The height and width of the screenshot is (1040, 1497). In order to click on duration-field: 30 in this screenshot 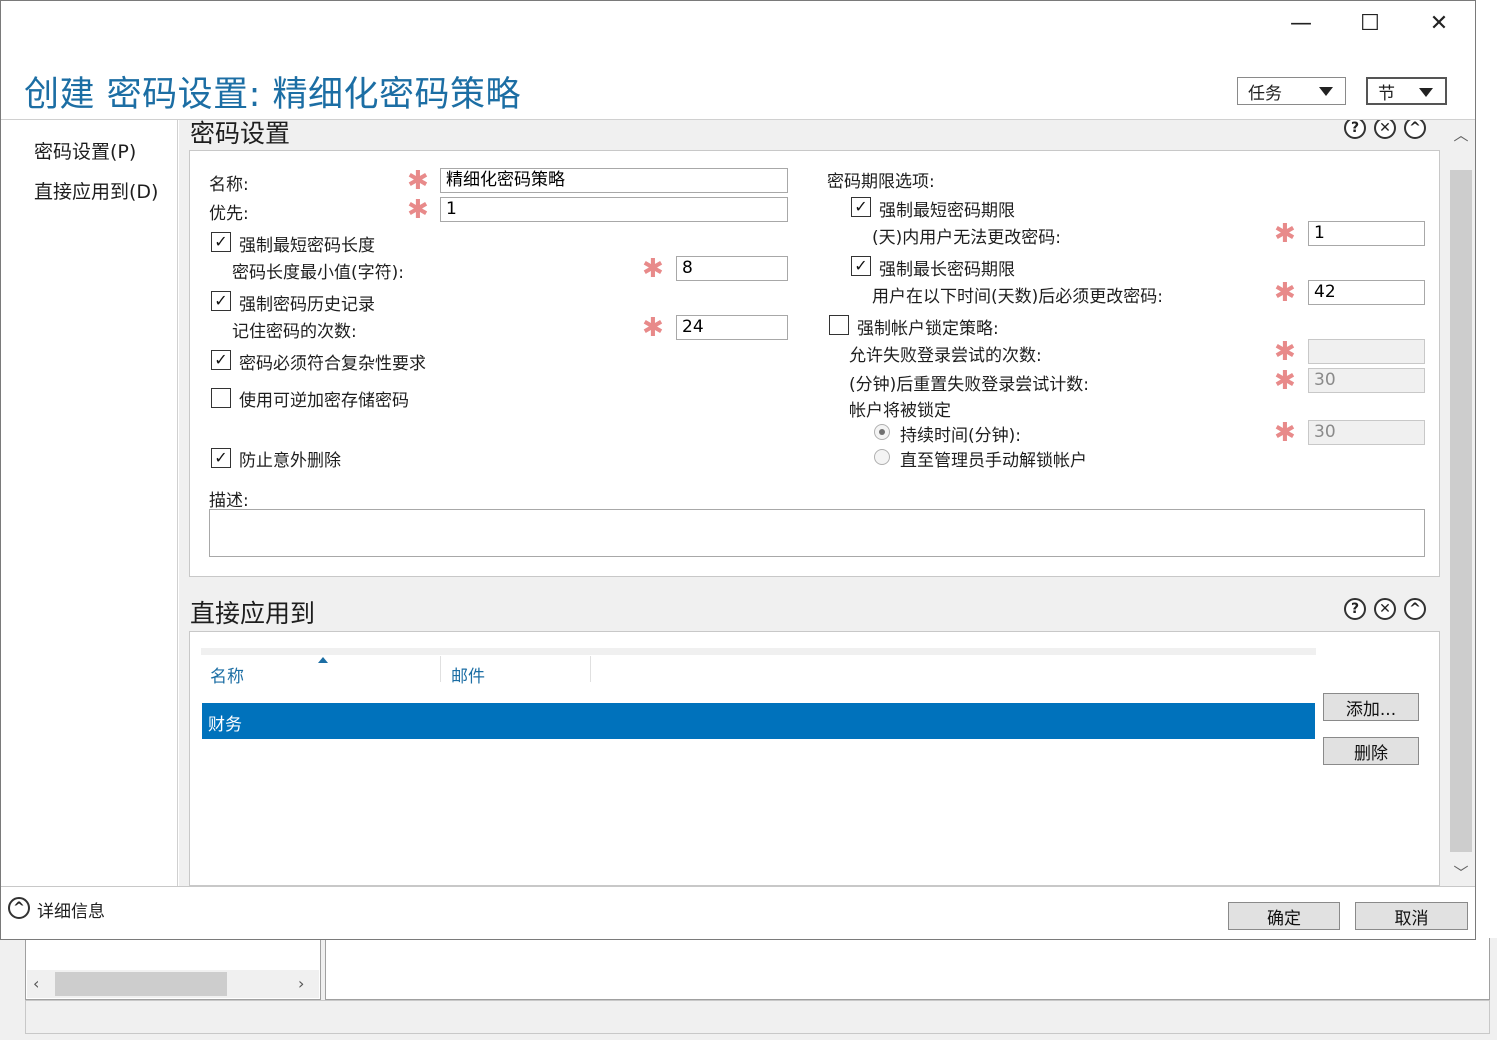, I will do `click(1366, 432)`.